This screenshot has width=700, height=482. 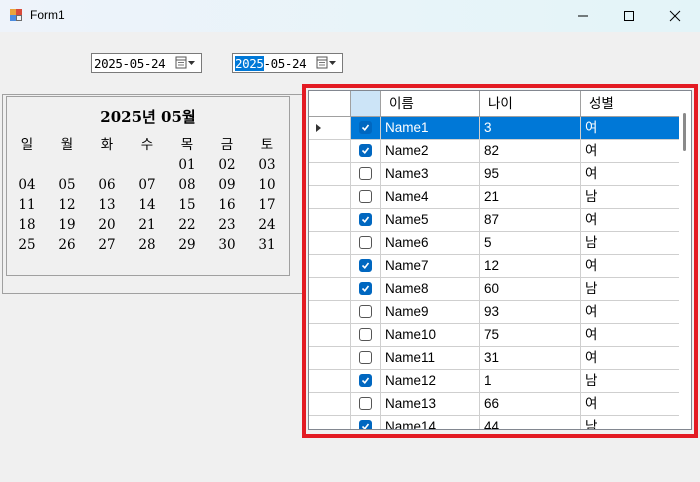 I want to click on calendar-day: 23, so click(x=227, y=225).